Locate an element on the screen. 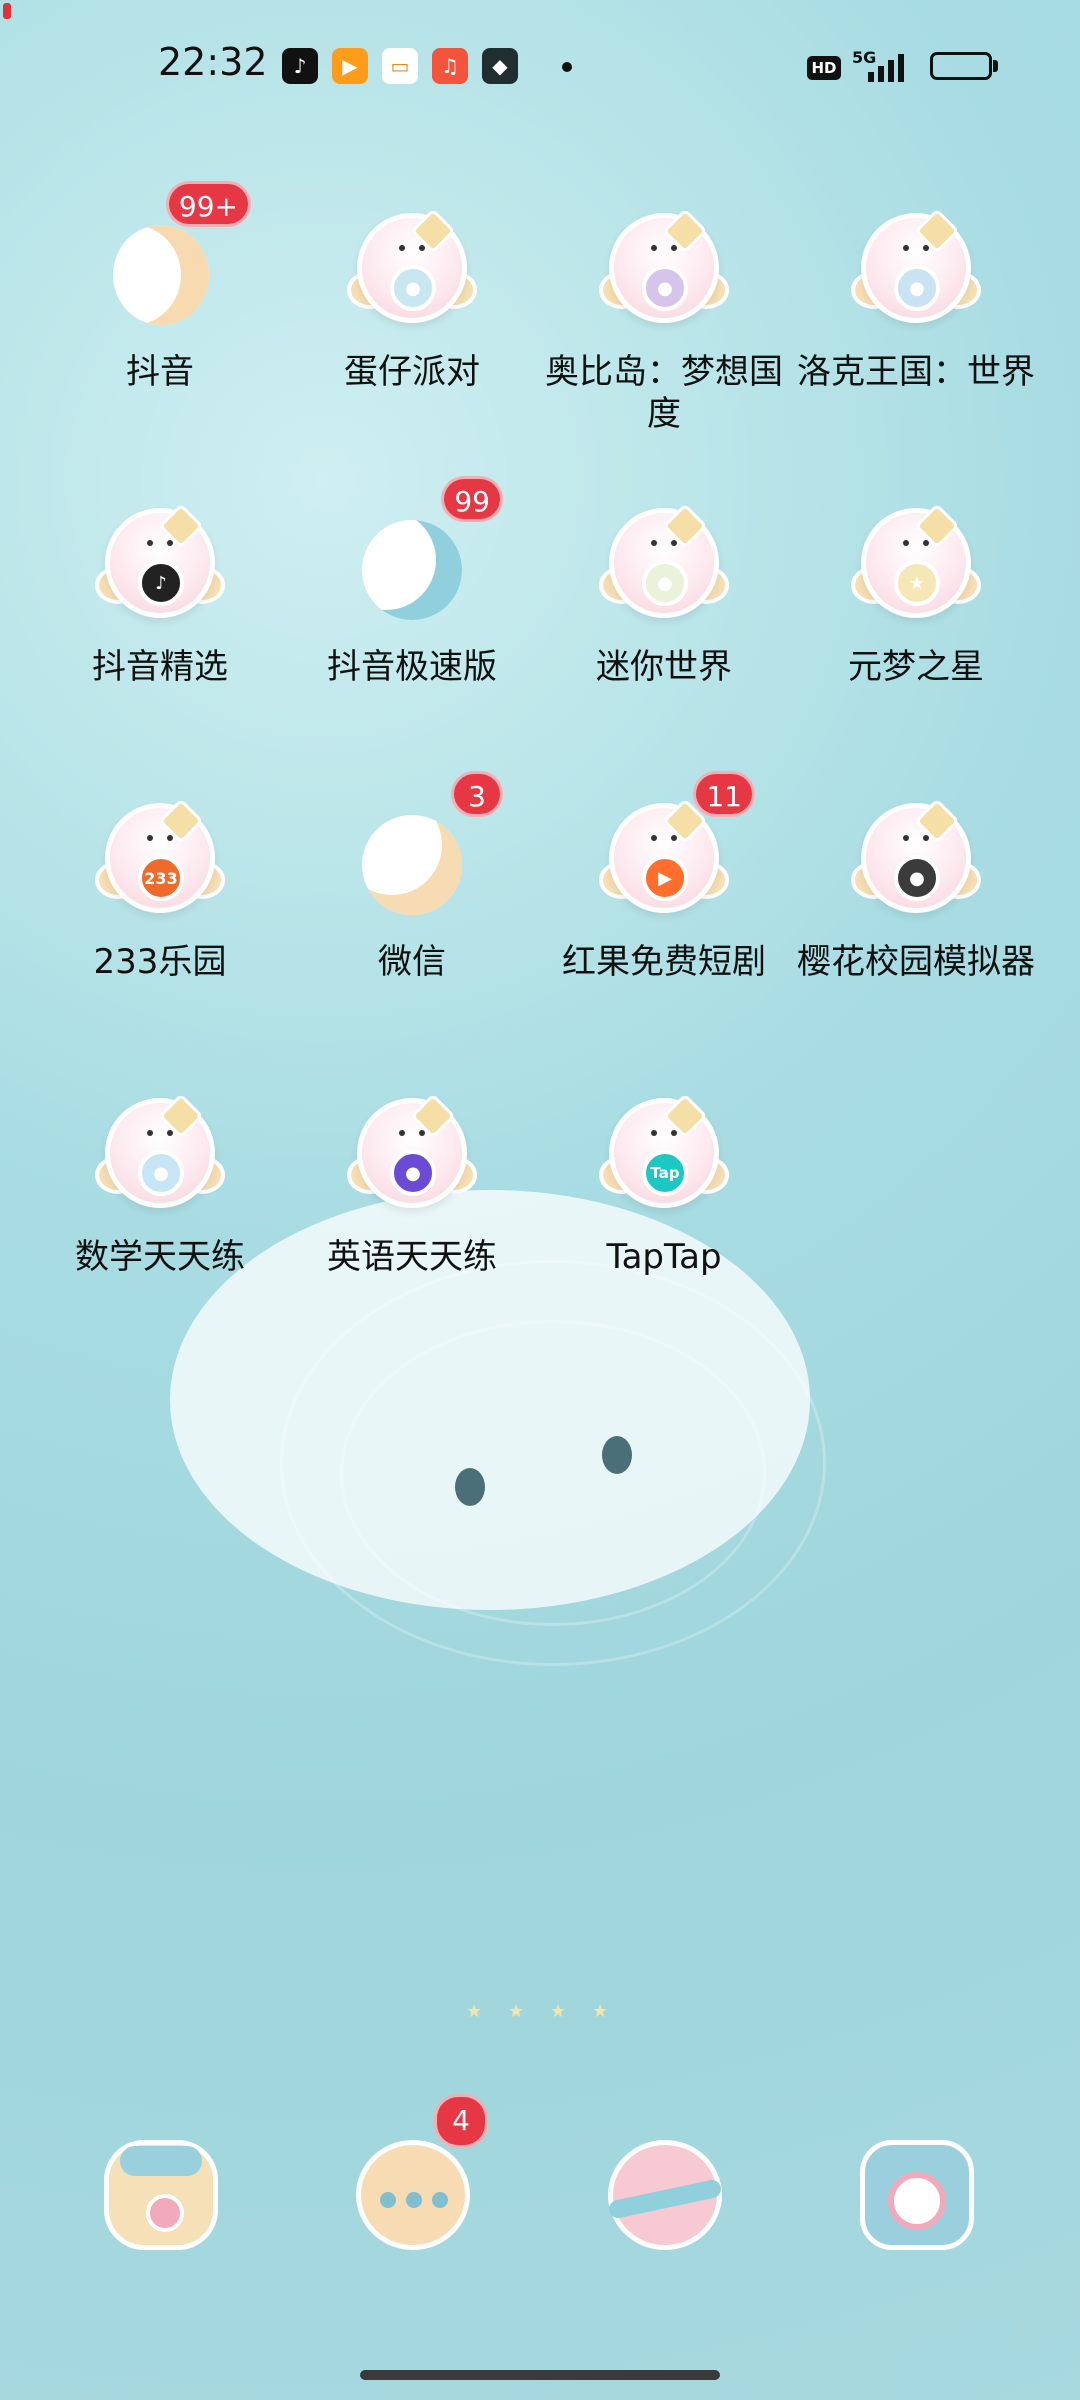 This screenshot has height=2400, width=1080. battery-icon is located at coordinates (961, 66).